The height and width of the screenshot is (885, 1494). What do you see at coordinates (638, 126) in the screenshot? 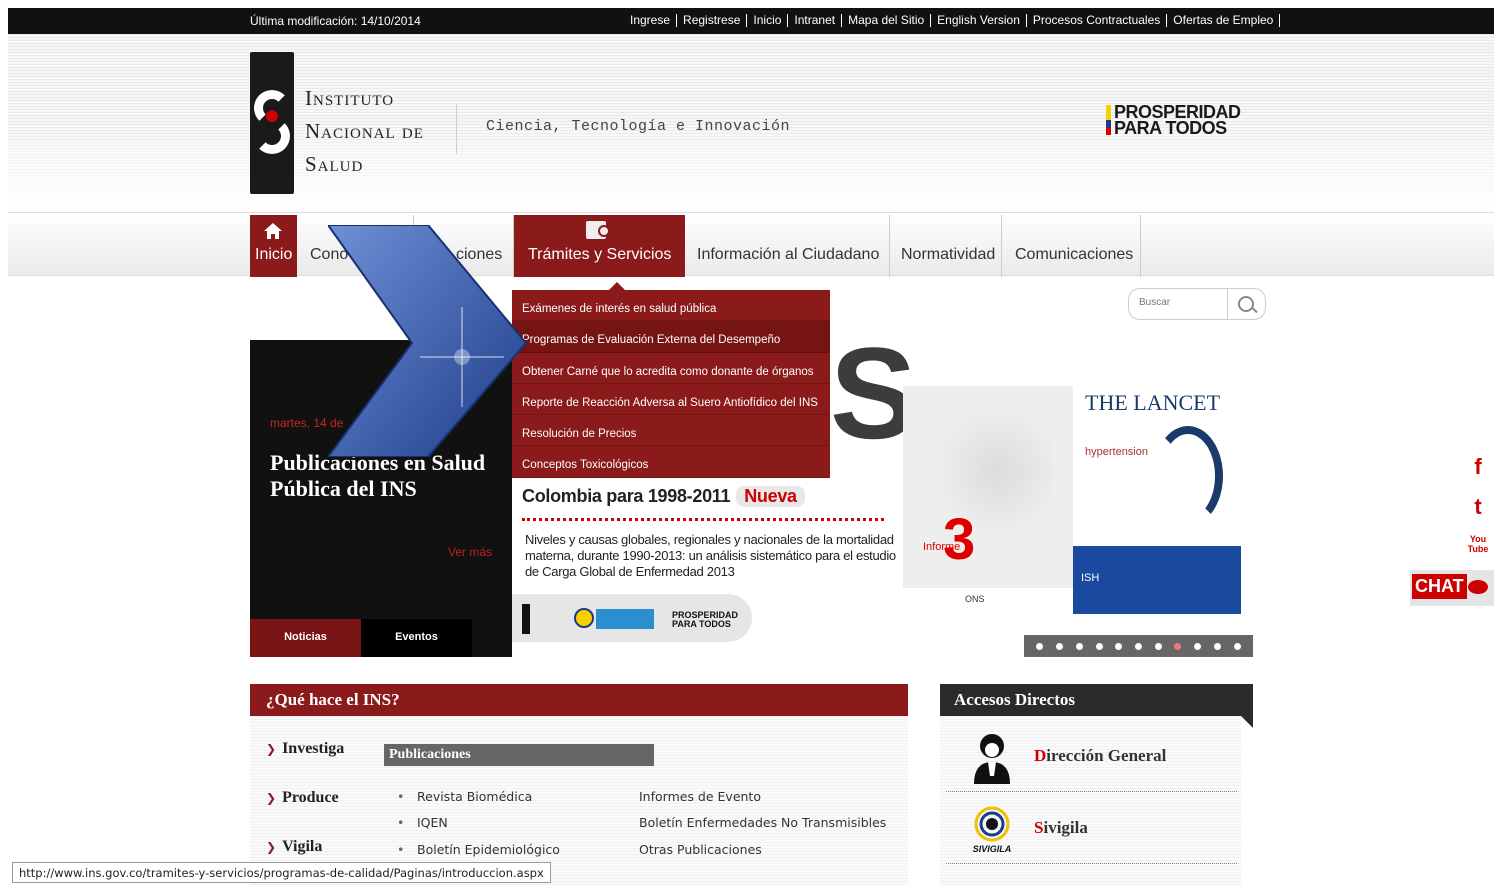
I see `tagline: Ciencia, Tecnología e Innovación` at bounding box center [638, 126].